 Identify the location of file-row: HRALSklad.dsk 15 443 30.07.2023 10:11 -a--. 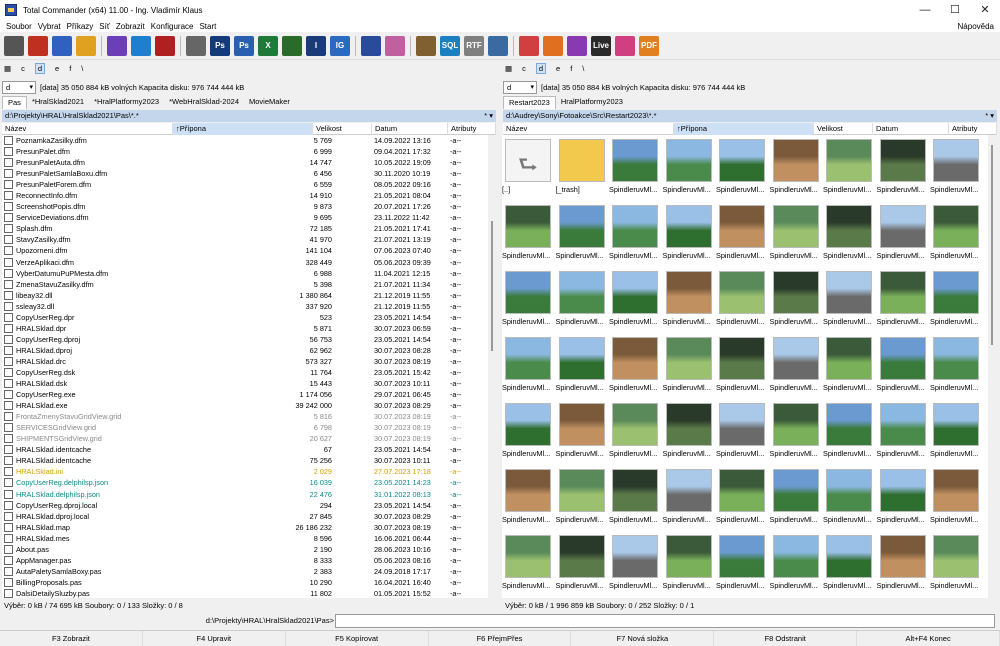
(245, 383).